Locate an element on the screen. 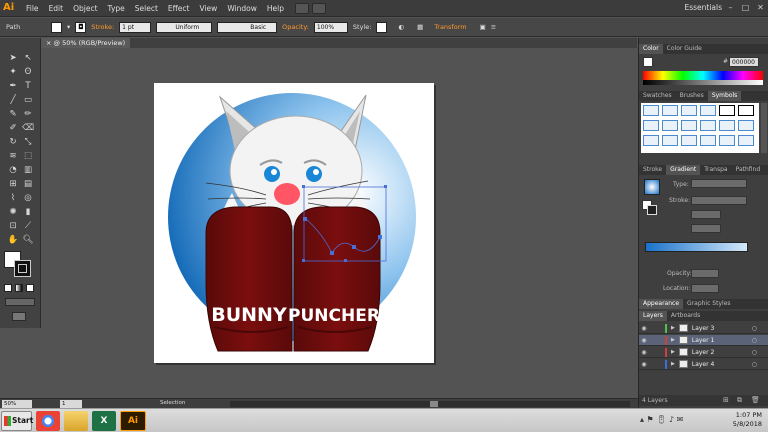 Image resolution: width=768 pixels, height=432 pixels. layer-name: Layer 4 is located at coordinates (703, 364).